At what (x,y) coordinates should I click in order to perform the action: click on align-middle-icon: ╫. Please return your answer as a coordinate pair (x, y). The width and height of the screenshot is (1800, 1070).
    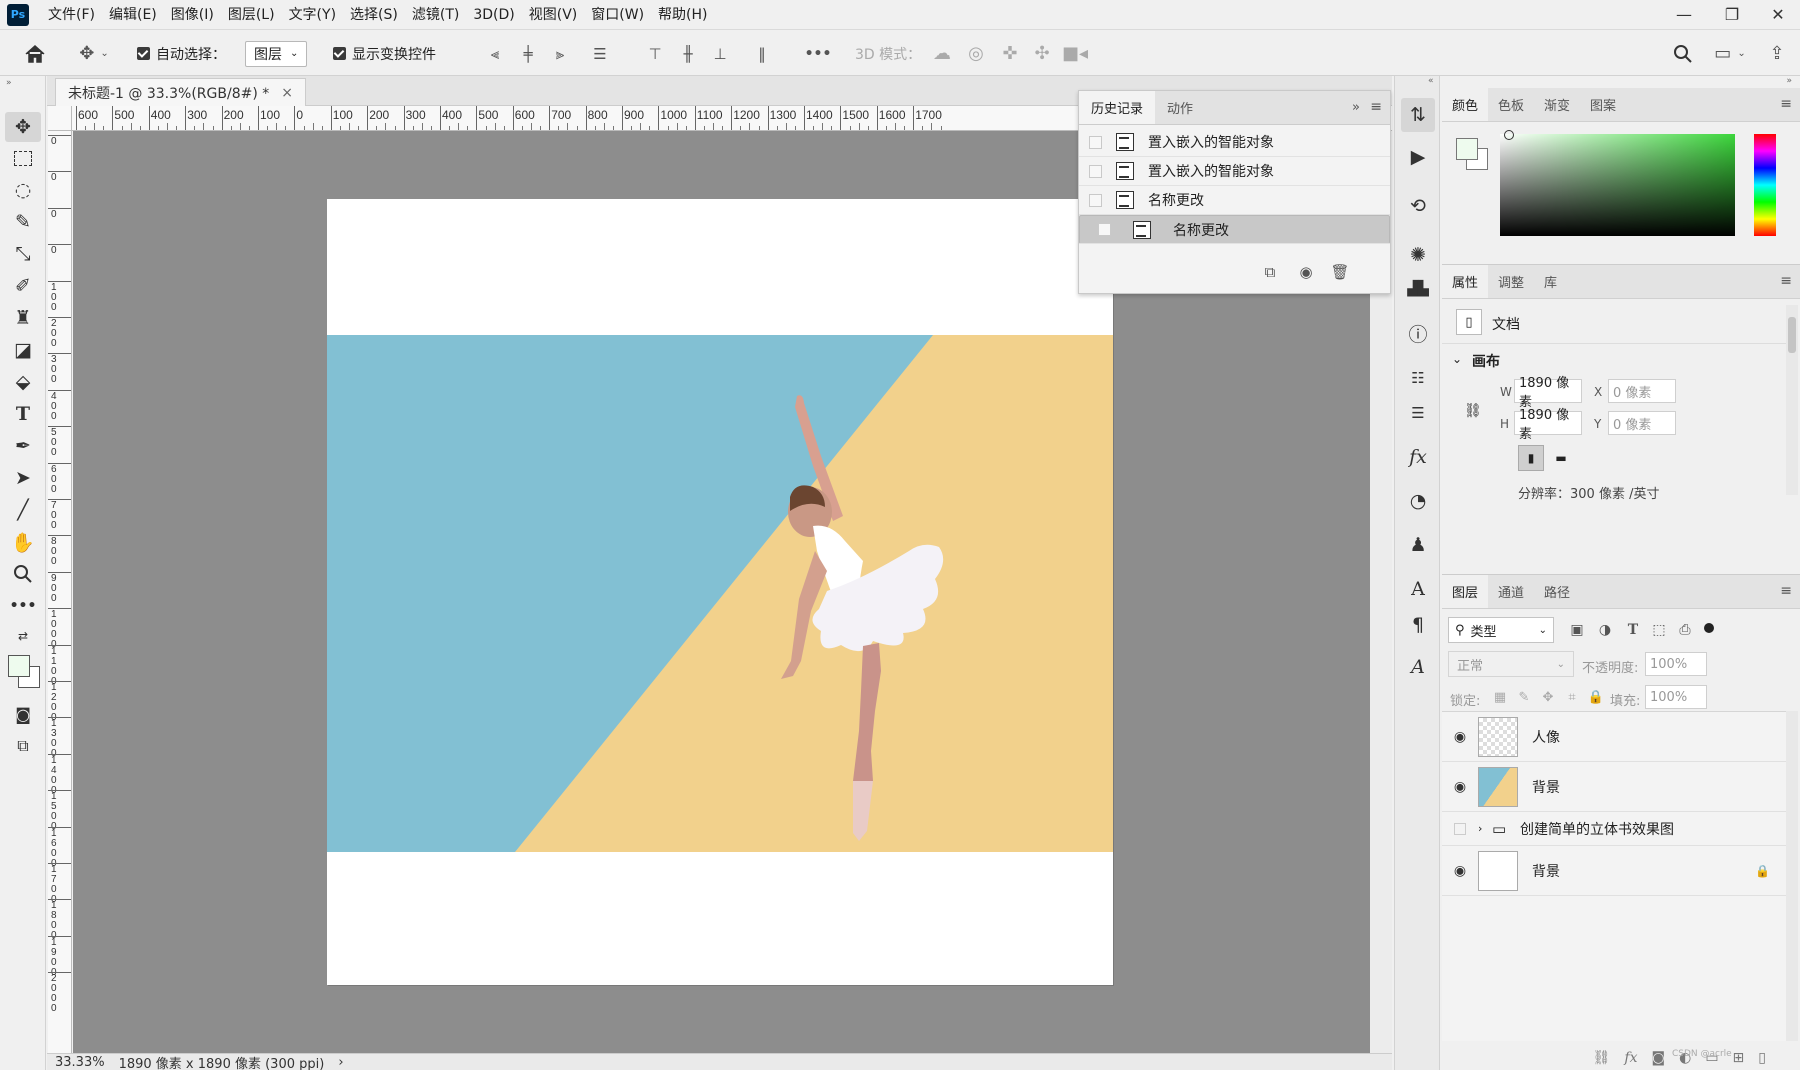
    Looking at the image, I should click on (688, 53).